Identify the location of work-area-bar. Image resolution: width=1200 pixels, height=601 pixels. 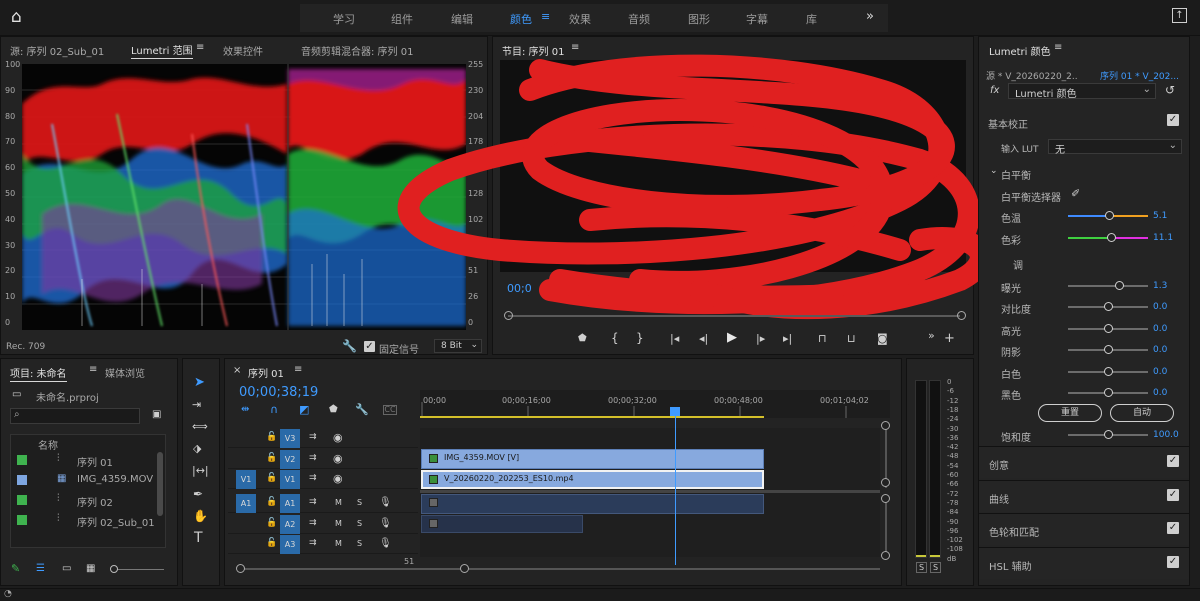
(592, 417).